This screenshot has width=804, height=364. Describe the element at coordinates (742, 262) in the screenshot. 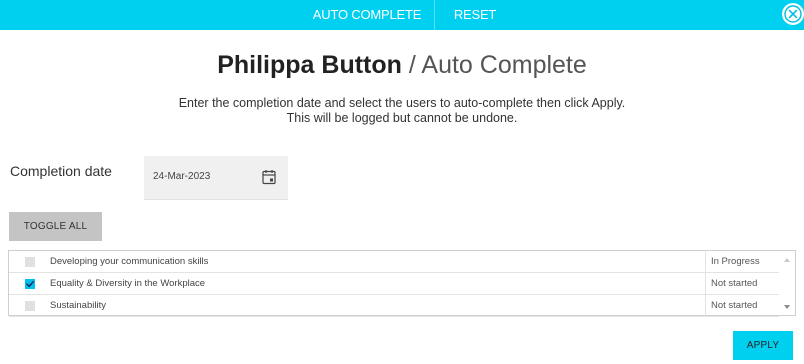

I see `course-status: In Progress` at that location.